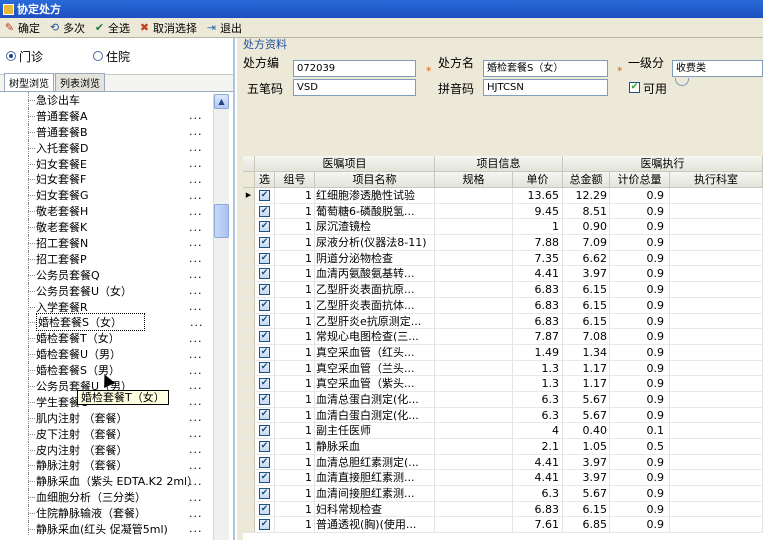 This screenshot has width=763, height=540. Describe the element at coordinates (66, 28) in the screenshot. I see `multi-button: ⟲ 多次` at that location.